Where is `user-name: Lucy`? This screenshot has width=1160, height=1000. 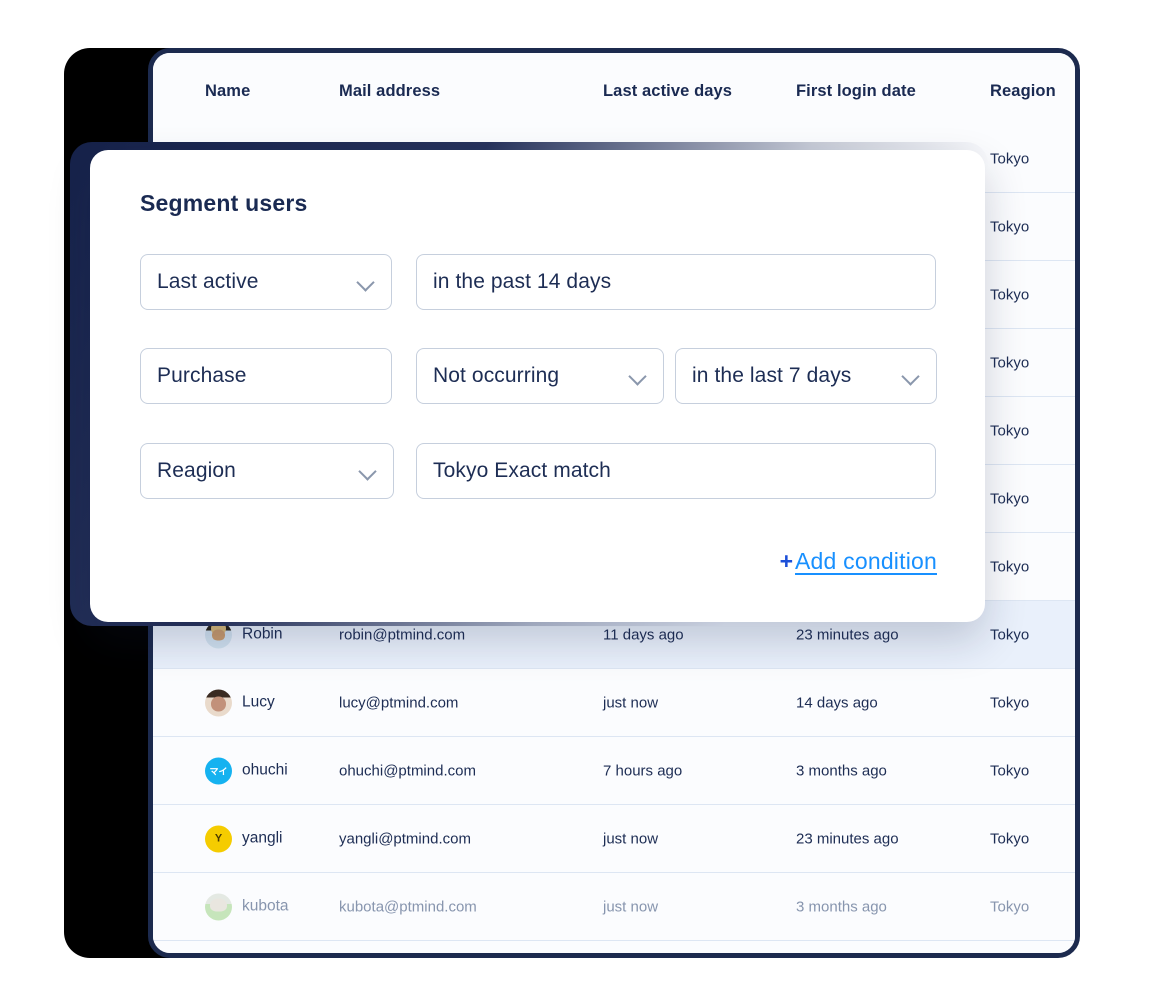
user-name: Lucy is located at coordinates (258, 702).